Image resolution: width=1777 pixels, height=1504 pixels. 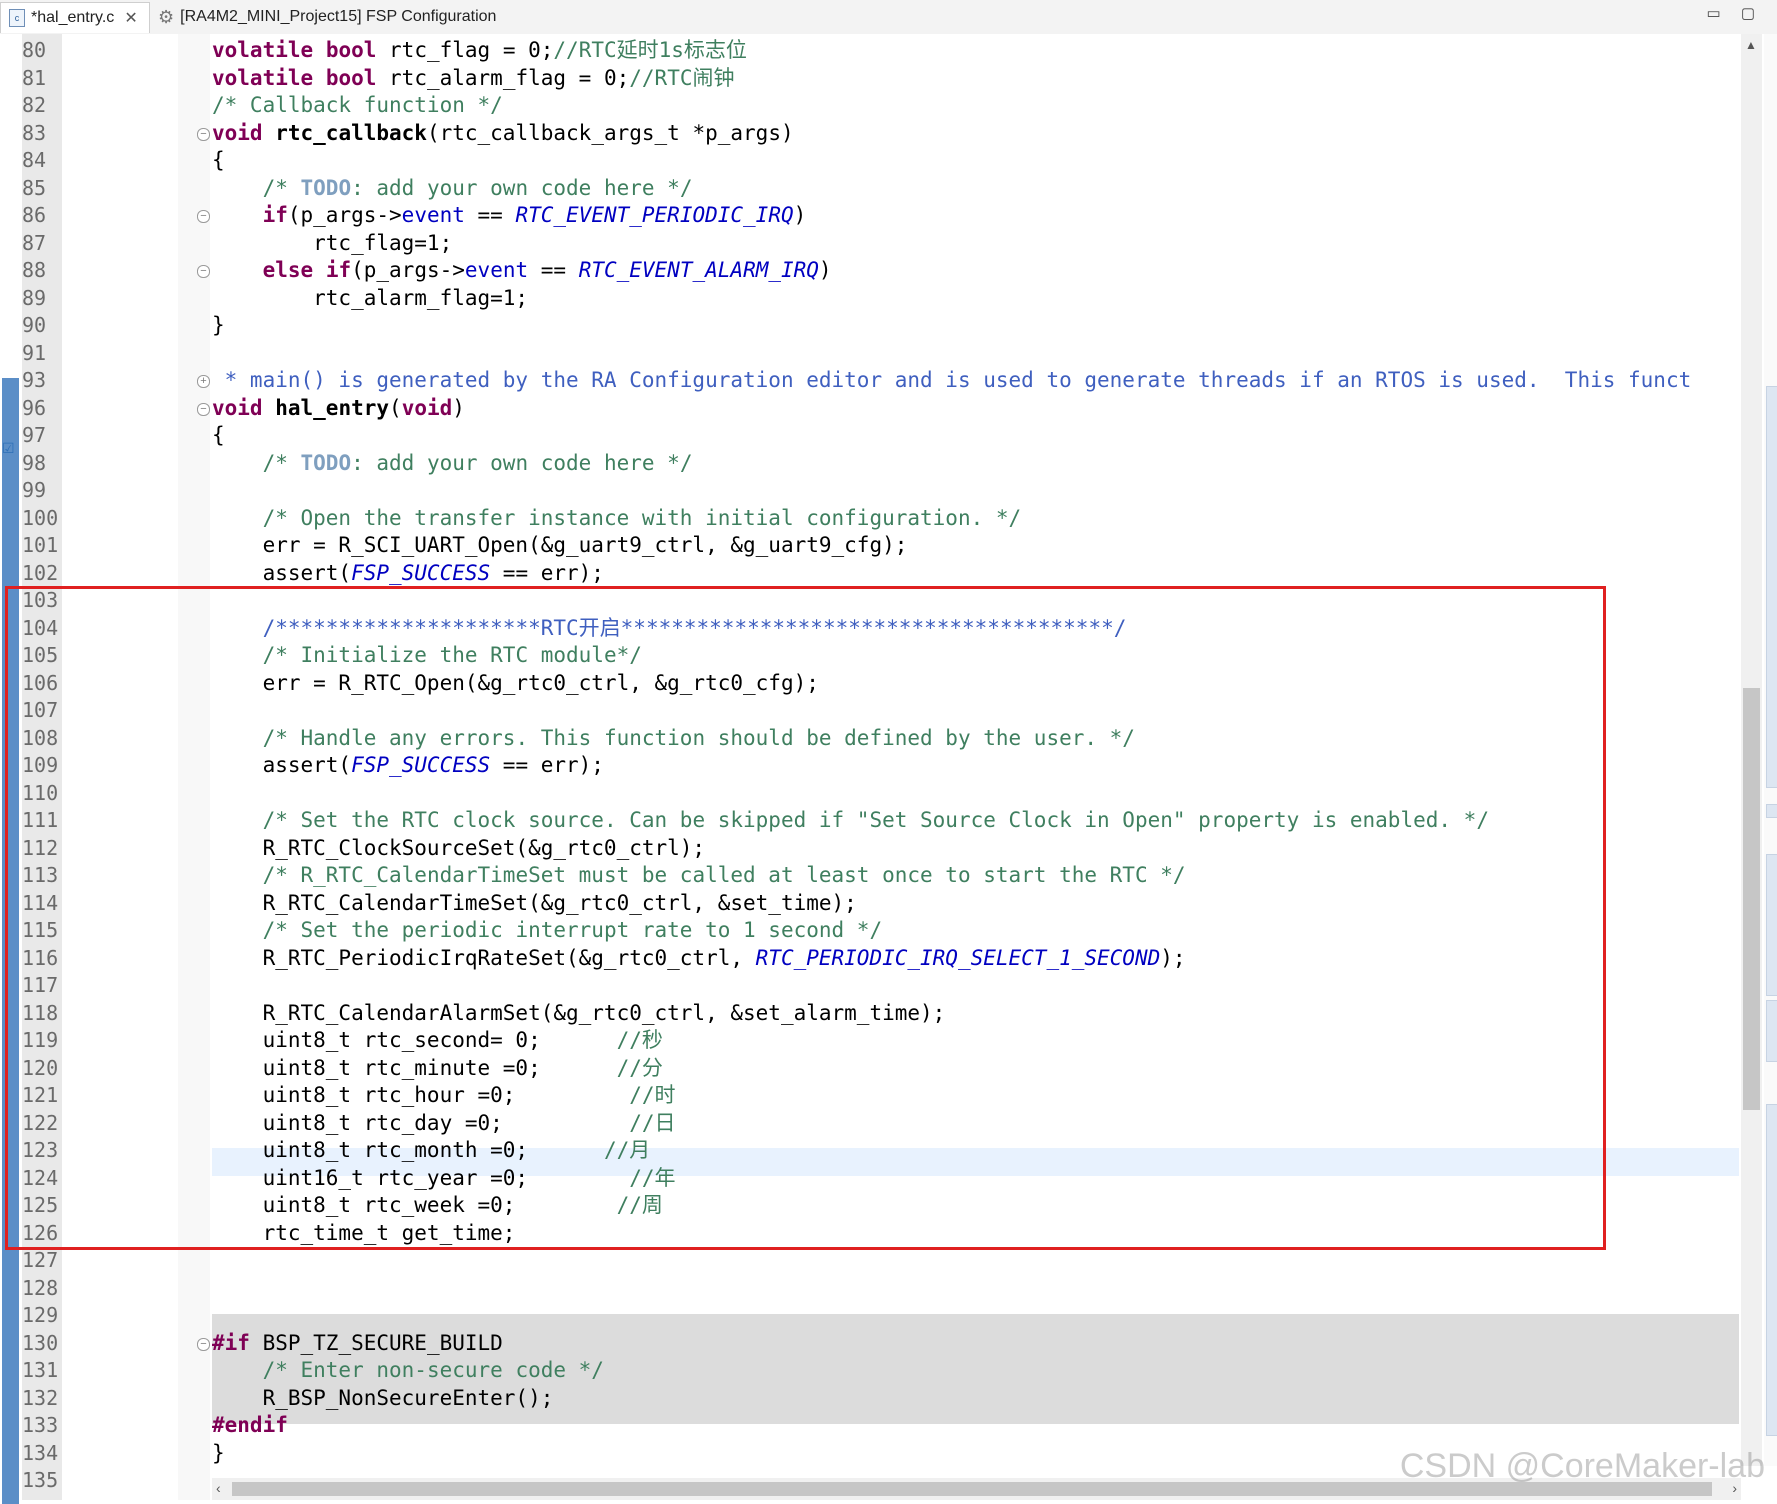 I want to click on vertical-scroll-thumb, so click(x=1751, y=899).